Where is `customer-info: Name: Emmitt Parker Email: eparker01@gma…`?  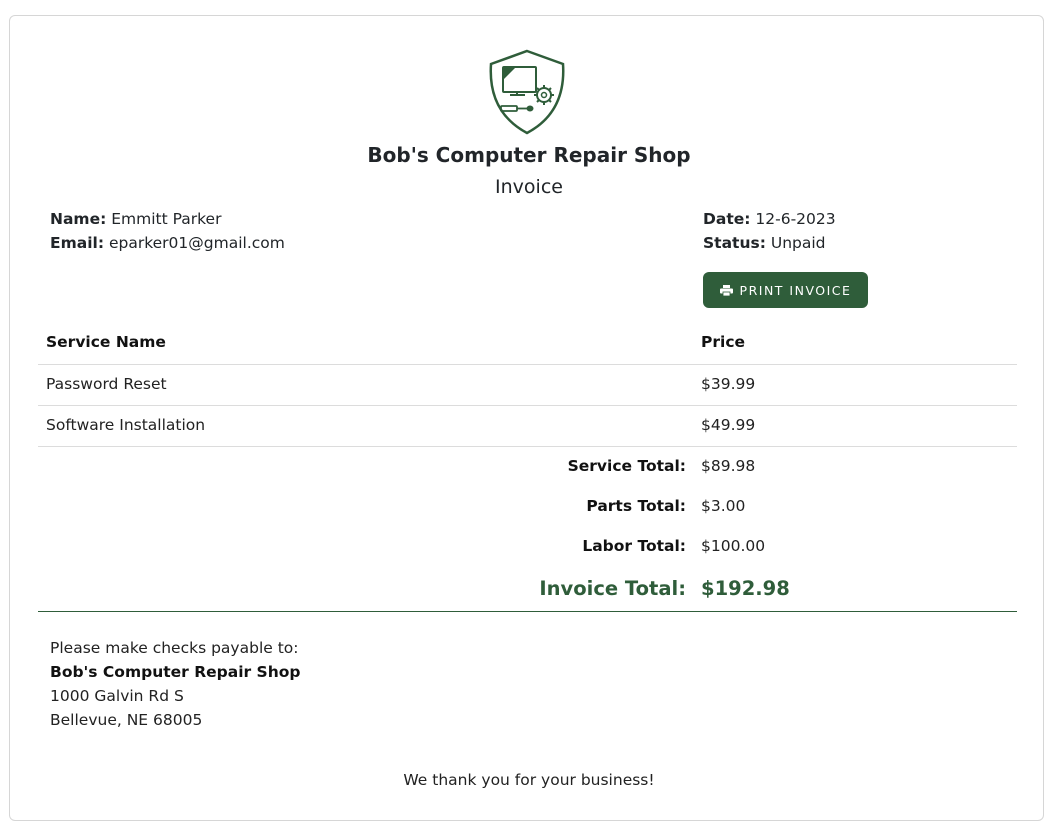
customer-info: Name: Emmitt Parker Email: eparker01@gma… is located at coordinates (167, 231).